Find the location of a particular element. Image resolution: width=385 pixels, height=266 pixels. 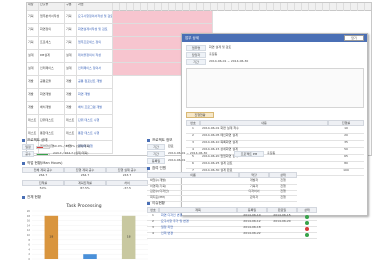

mm-value-0: 264.7 is located at coordinates (43, 175).